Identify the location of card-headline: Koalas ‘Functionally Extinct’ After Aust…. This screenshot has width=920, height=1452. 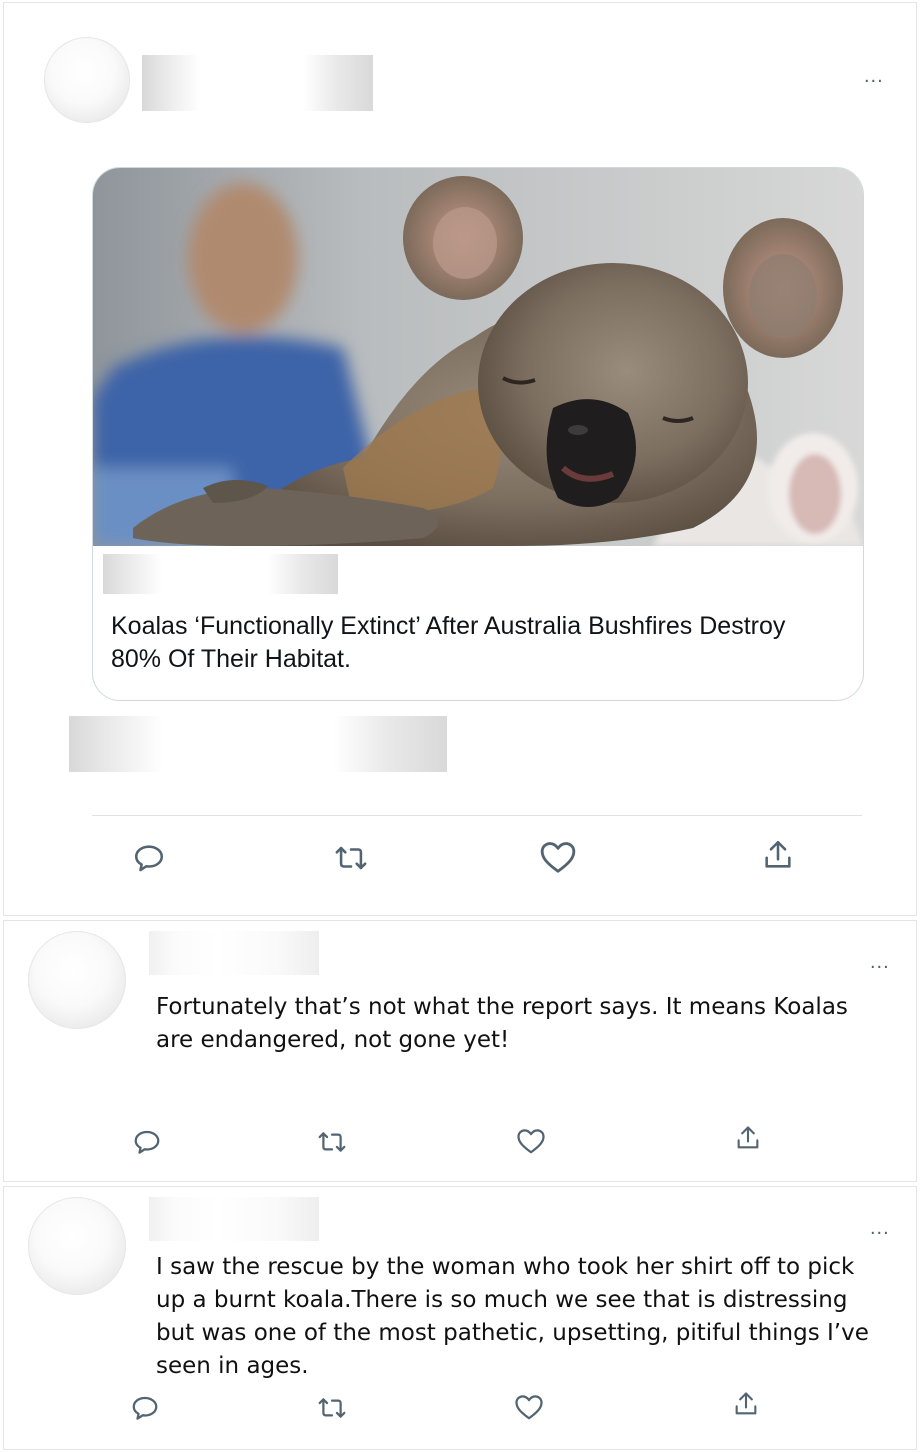
(448, 642).